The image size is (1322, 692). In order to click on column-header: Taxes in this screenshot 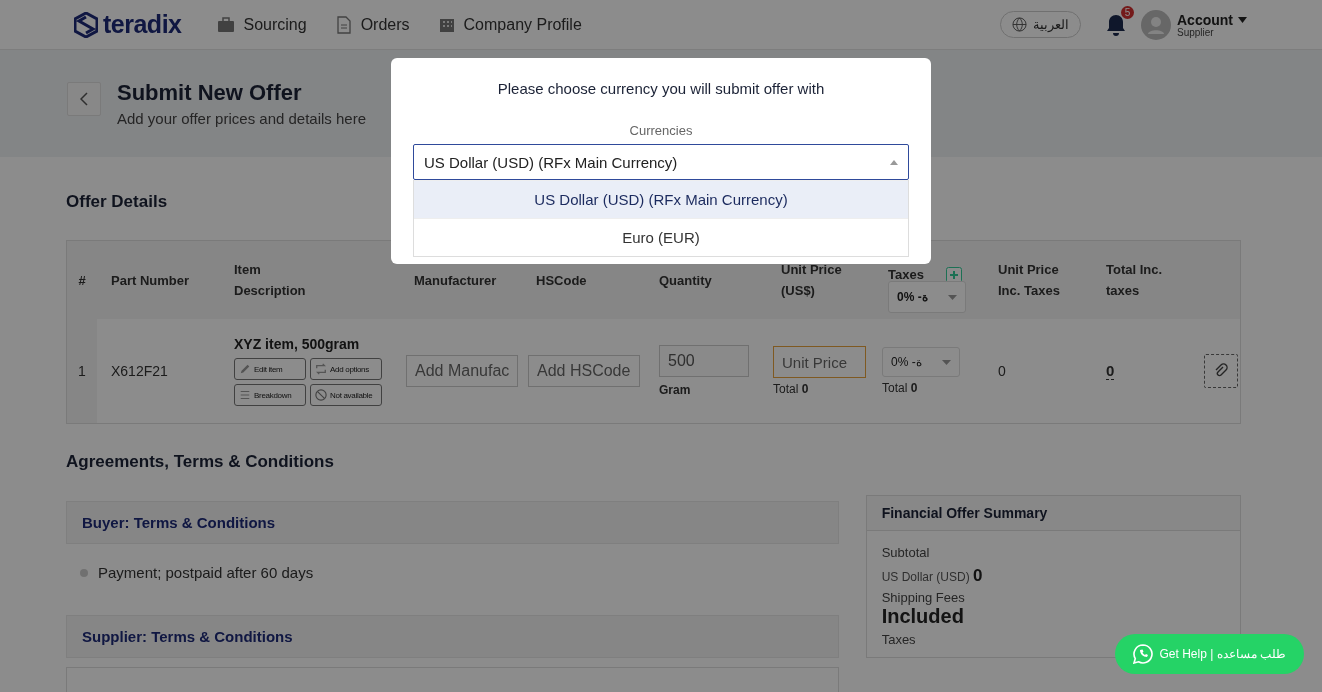, I will do `click(906, 275)`.